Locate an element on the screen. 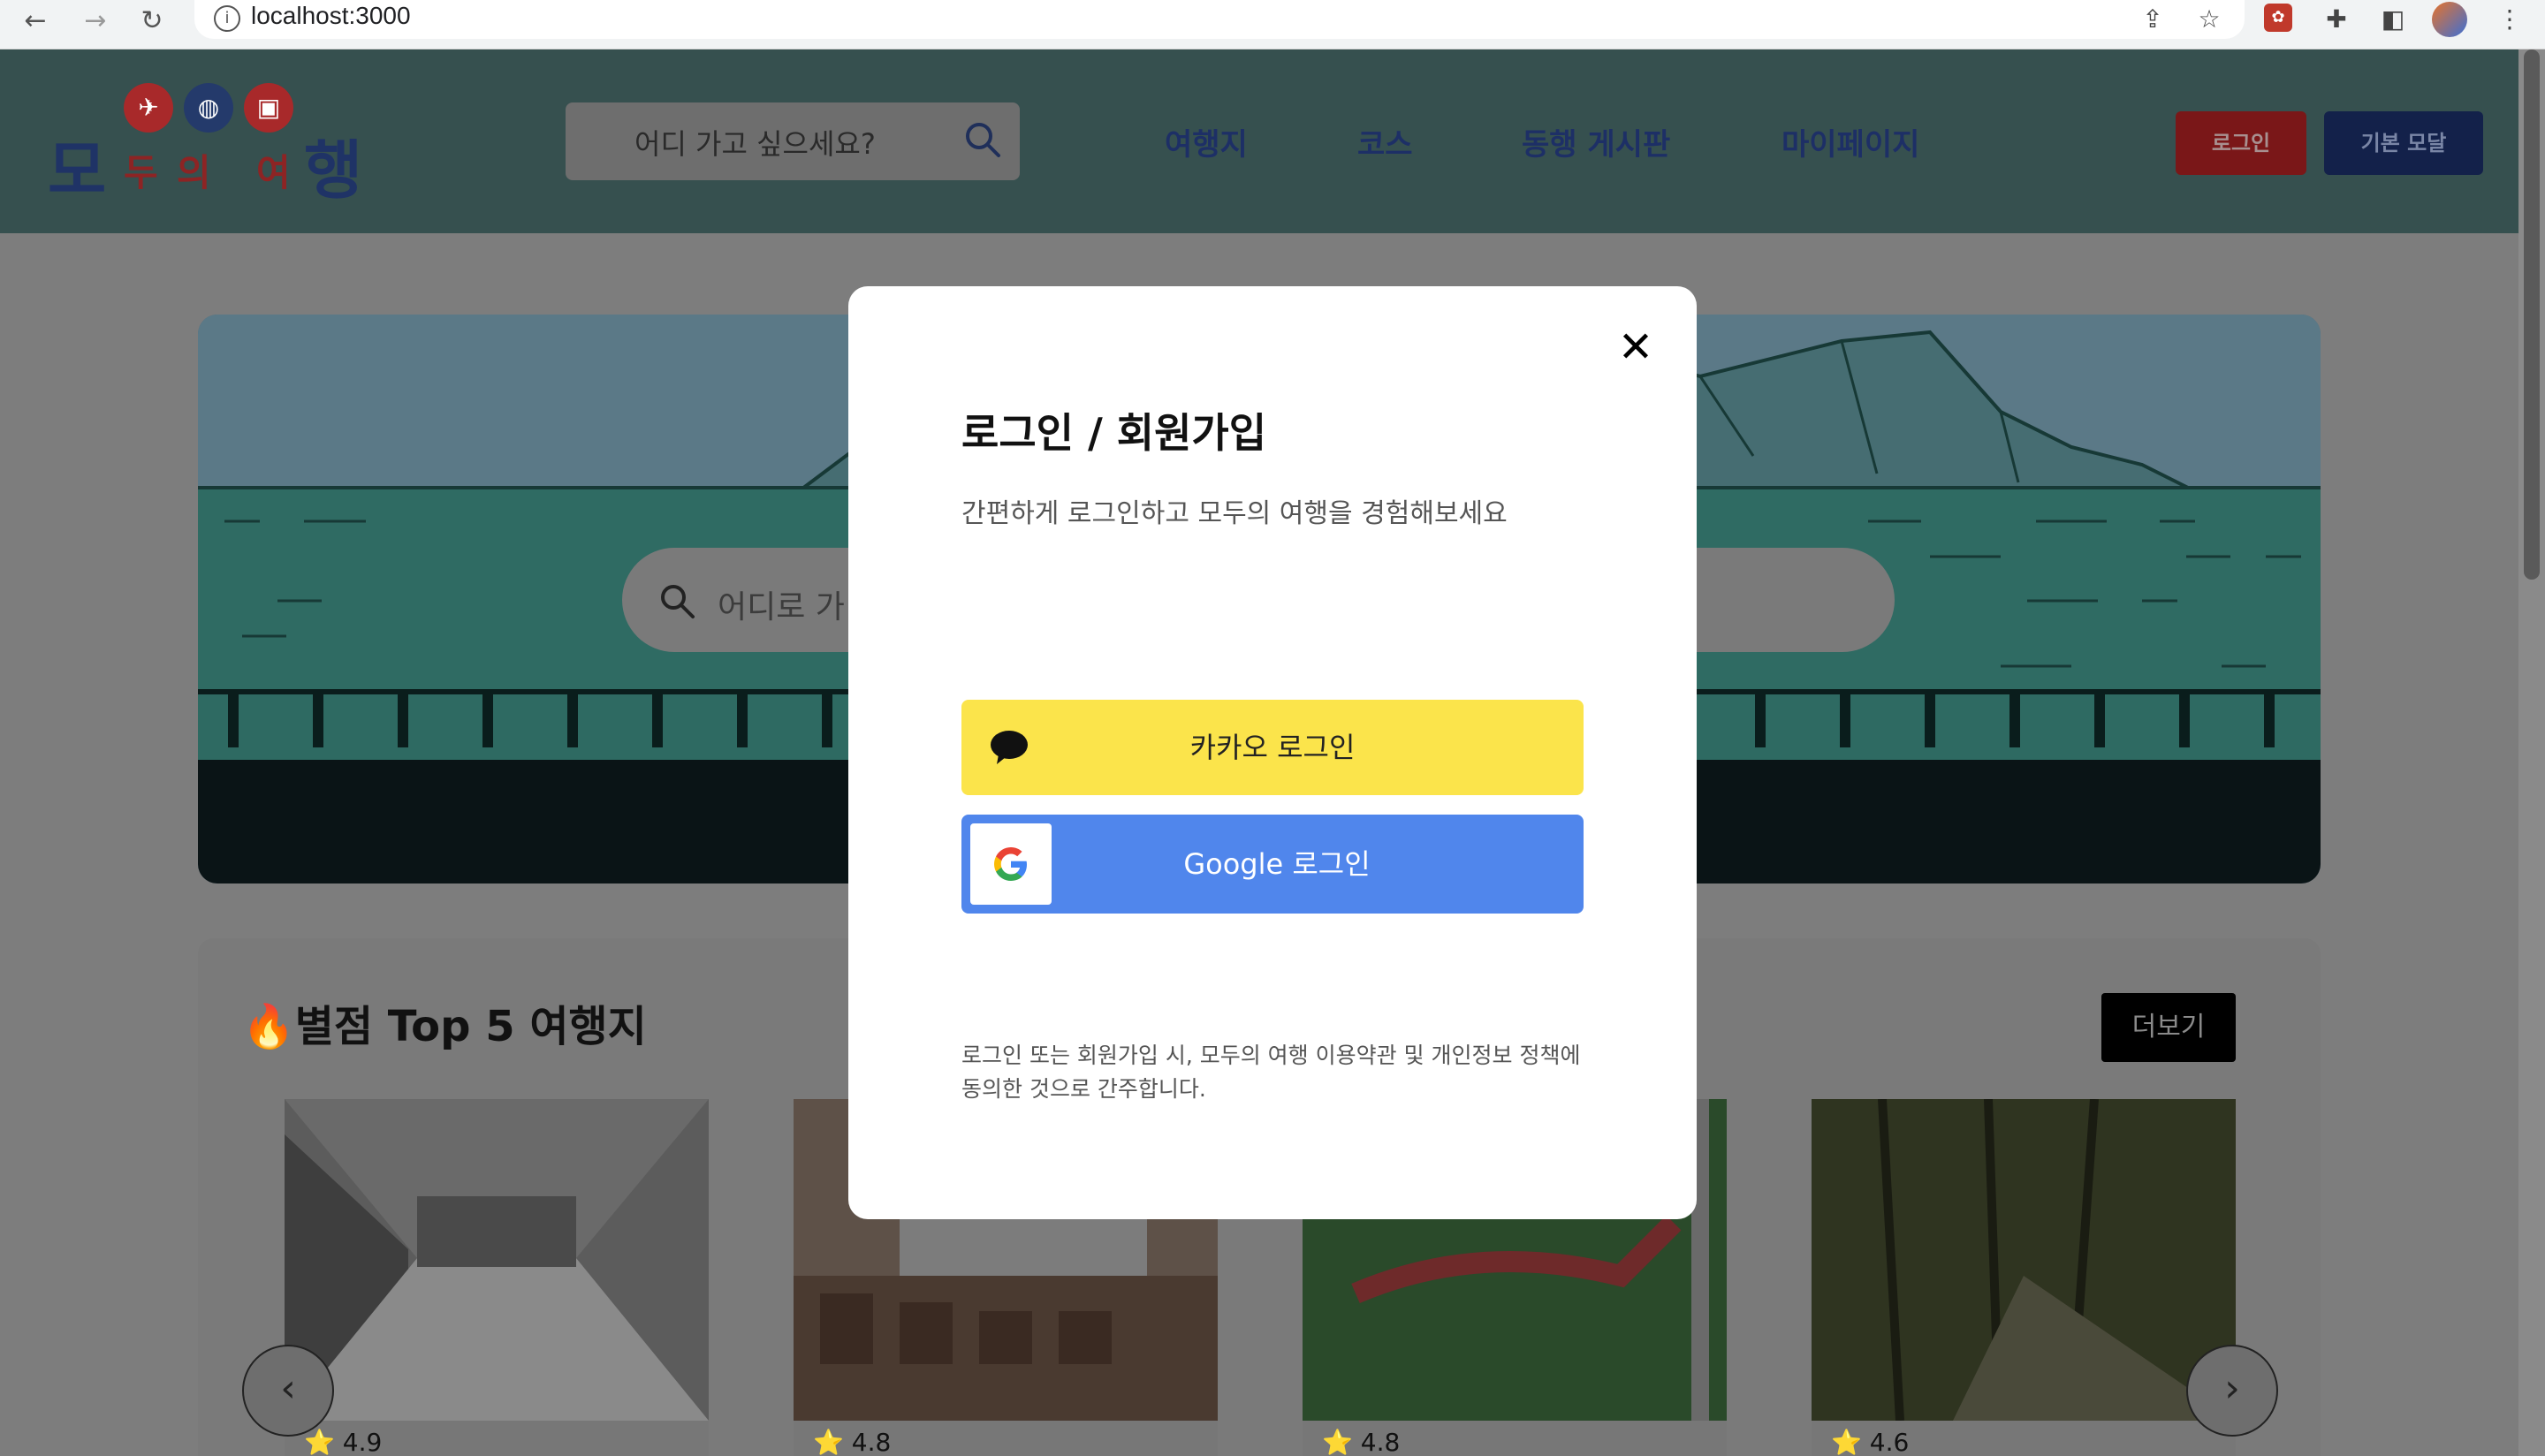 The height and width of the screenshot is (1456, 2545). google-login-button: Google 로그인 is located at coordinates (1272, 864).